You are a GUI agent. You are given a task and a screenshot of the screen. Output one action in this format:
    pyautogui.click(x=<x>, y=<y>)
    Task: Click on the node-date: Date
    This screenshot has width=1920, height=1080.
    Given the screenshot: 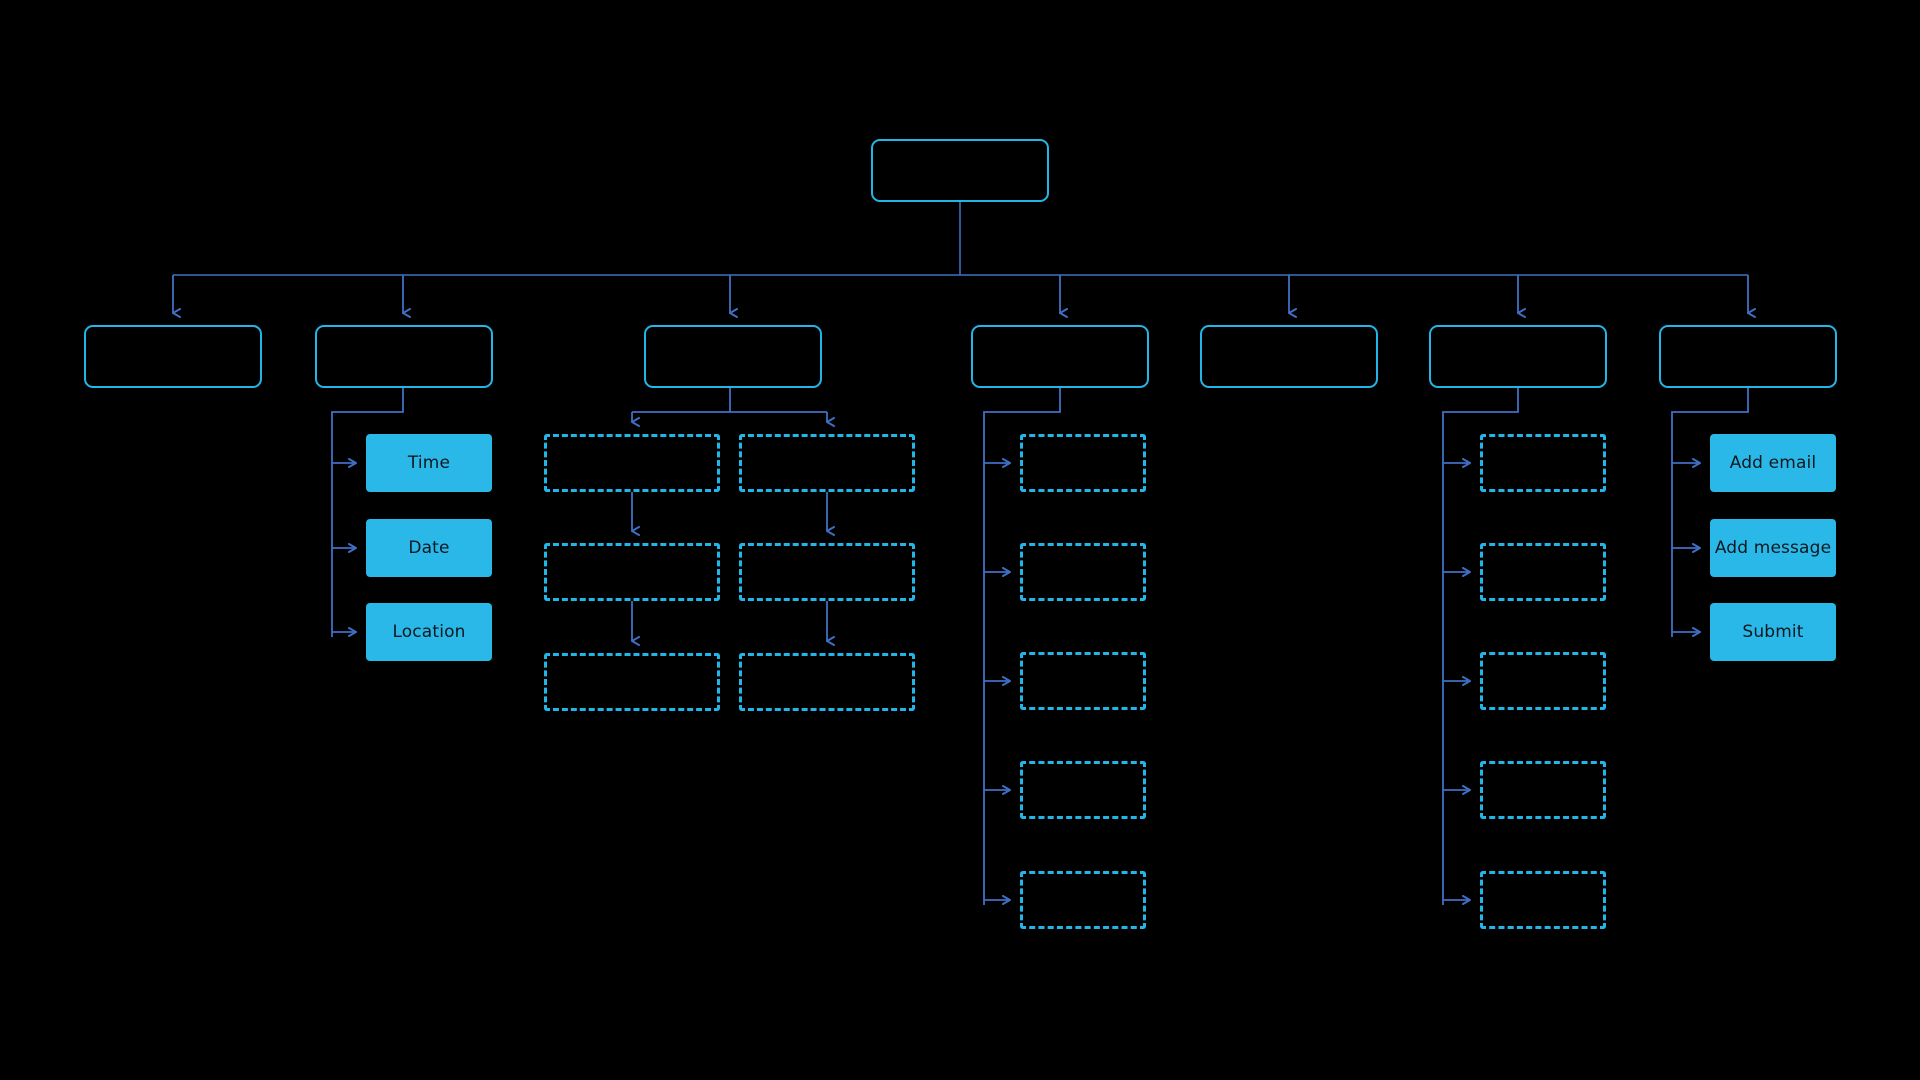 What is the action you would take?
    pyautogui.click(x=429, y=548)
    